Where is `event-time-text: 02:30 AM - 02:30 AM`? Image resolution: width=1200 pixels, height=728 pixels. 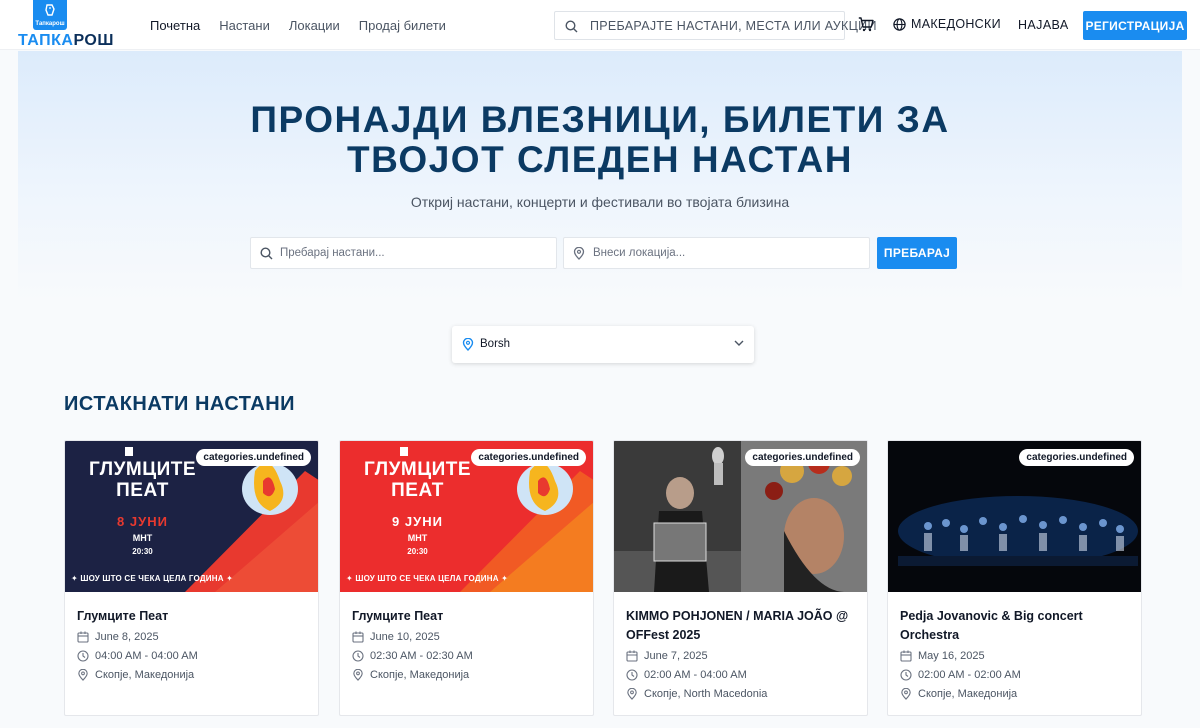 event-time-text: 02:30 AM - 02:30 AM is located at coordinates (421, 656).